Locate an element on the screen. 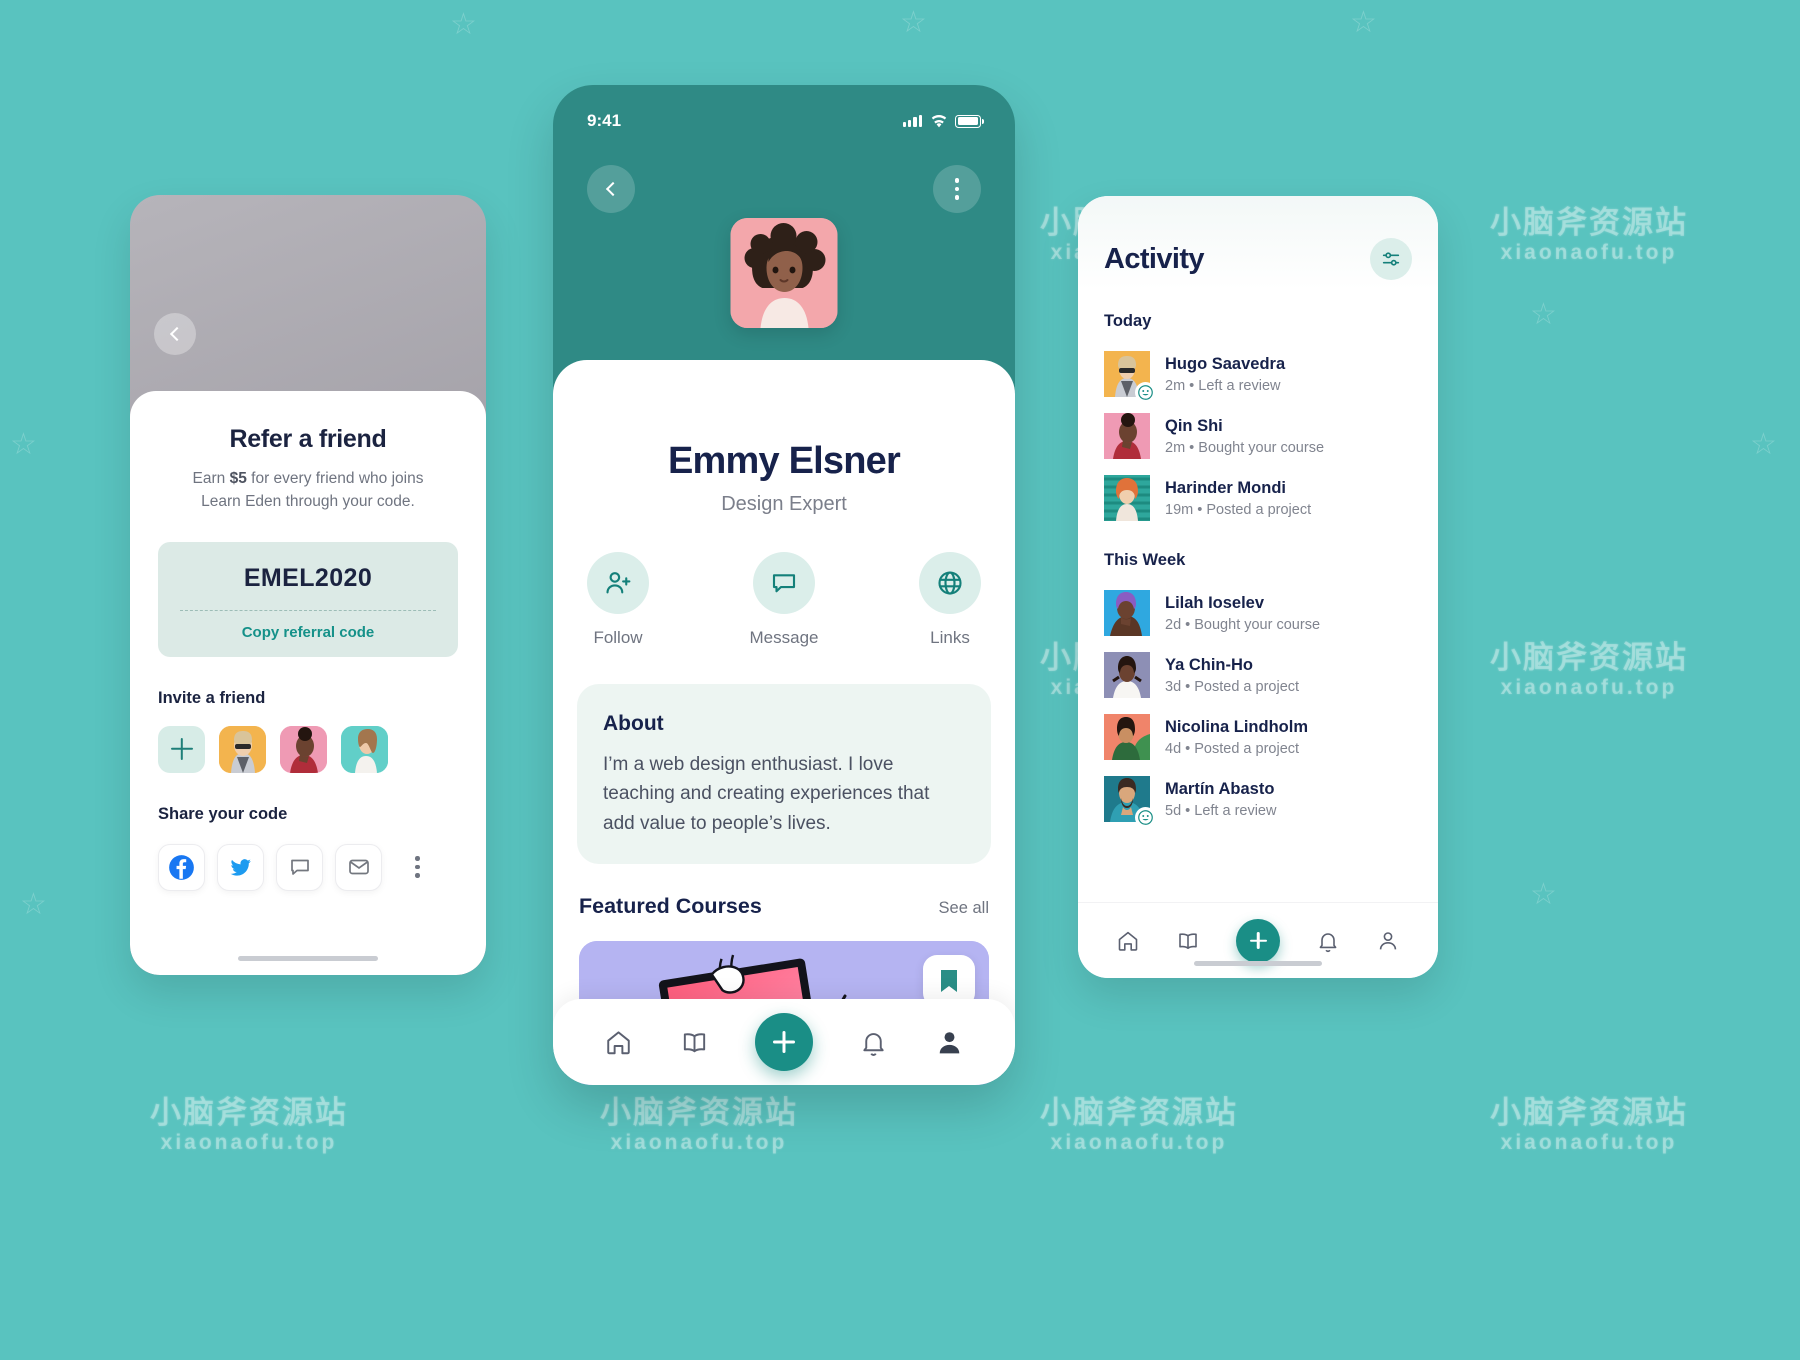  activity-row: Qin Shi 2m • Bought your course is located at coordinates (1258, 436).